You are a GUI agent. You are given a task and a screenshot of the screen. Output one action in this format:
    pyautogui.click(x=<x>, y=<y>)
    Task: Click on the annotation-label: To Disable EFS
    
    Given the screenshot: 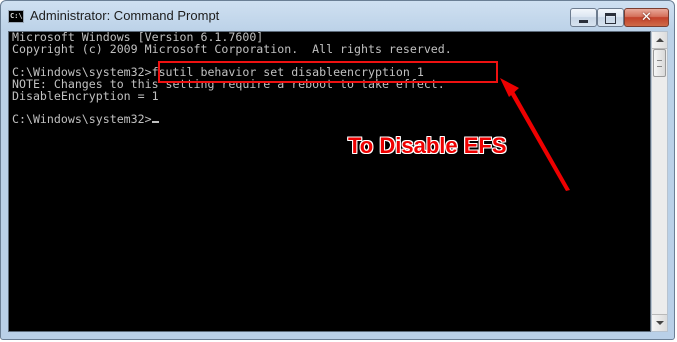 What is the action you would take?
    pyautogui.click(x=427, y=145)
    